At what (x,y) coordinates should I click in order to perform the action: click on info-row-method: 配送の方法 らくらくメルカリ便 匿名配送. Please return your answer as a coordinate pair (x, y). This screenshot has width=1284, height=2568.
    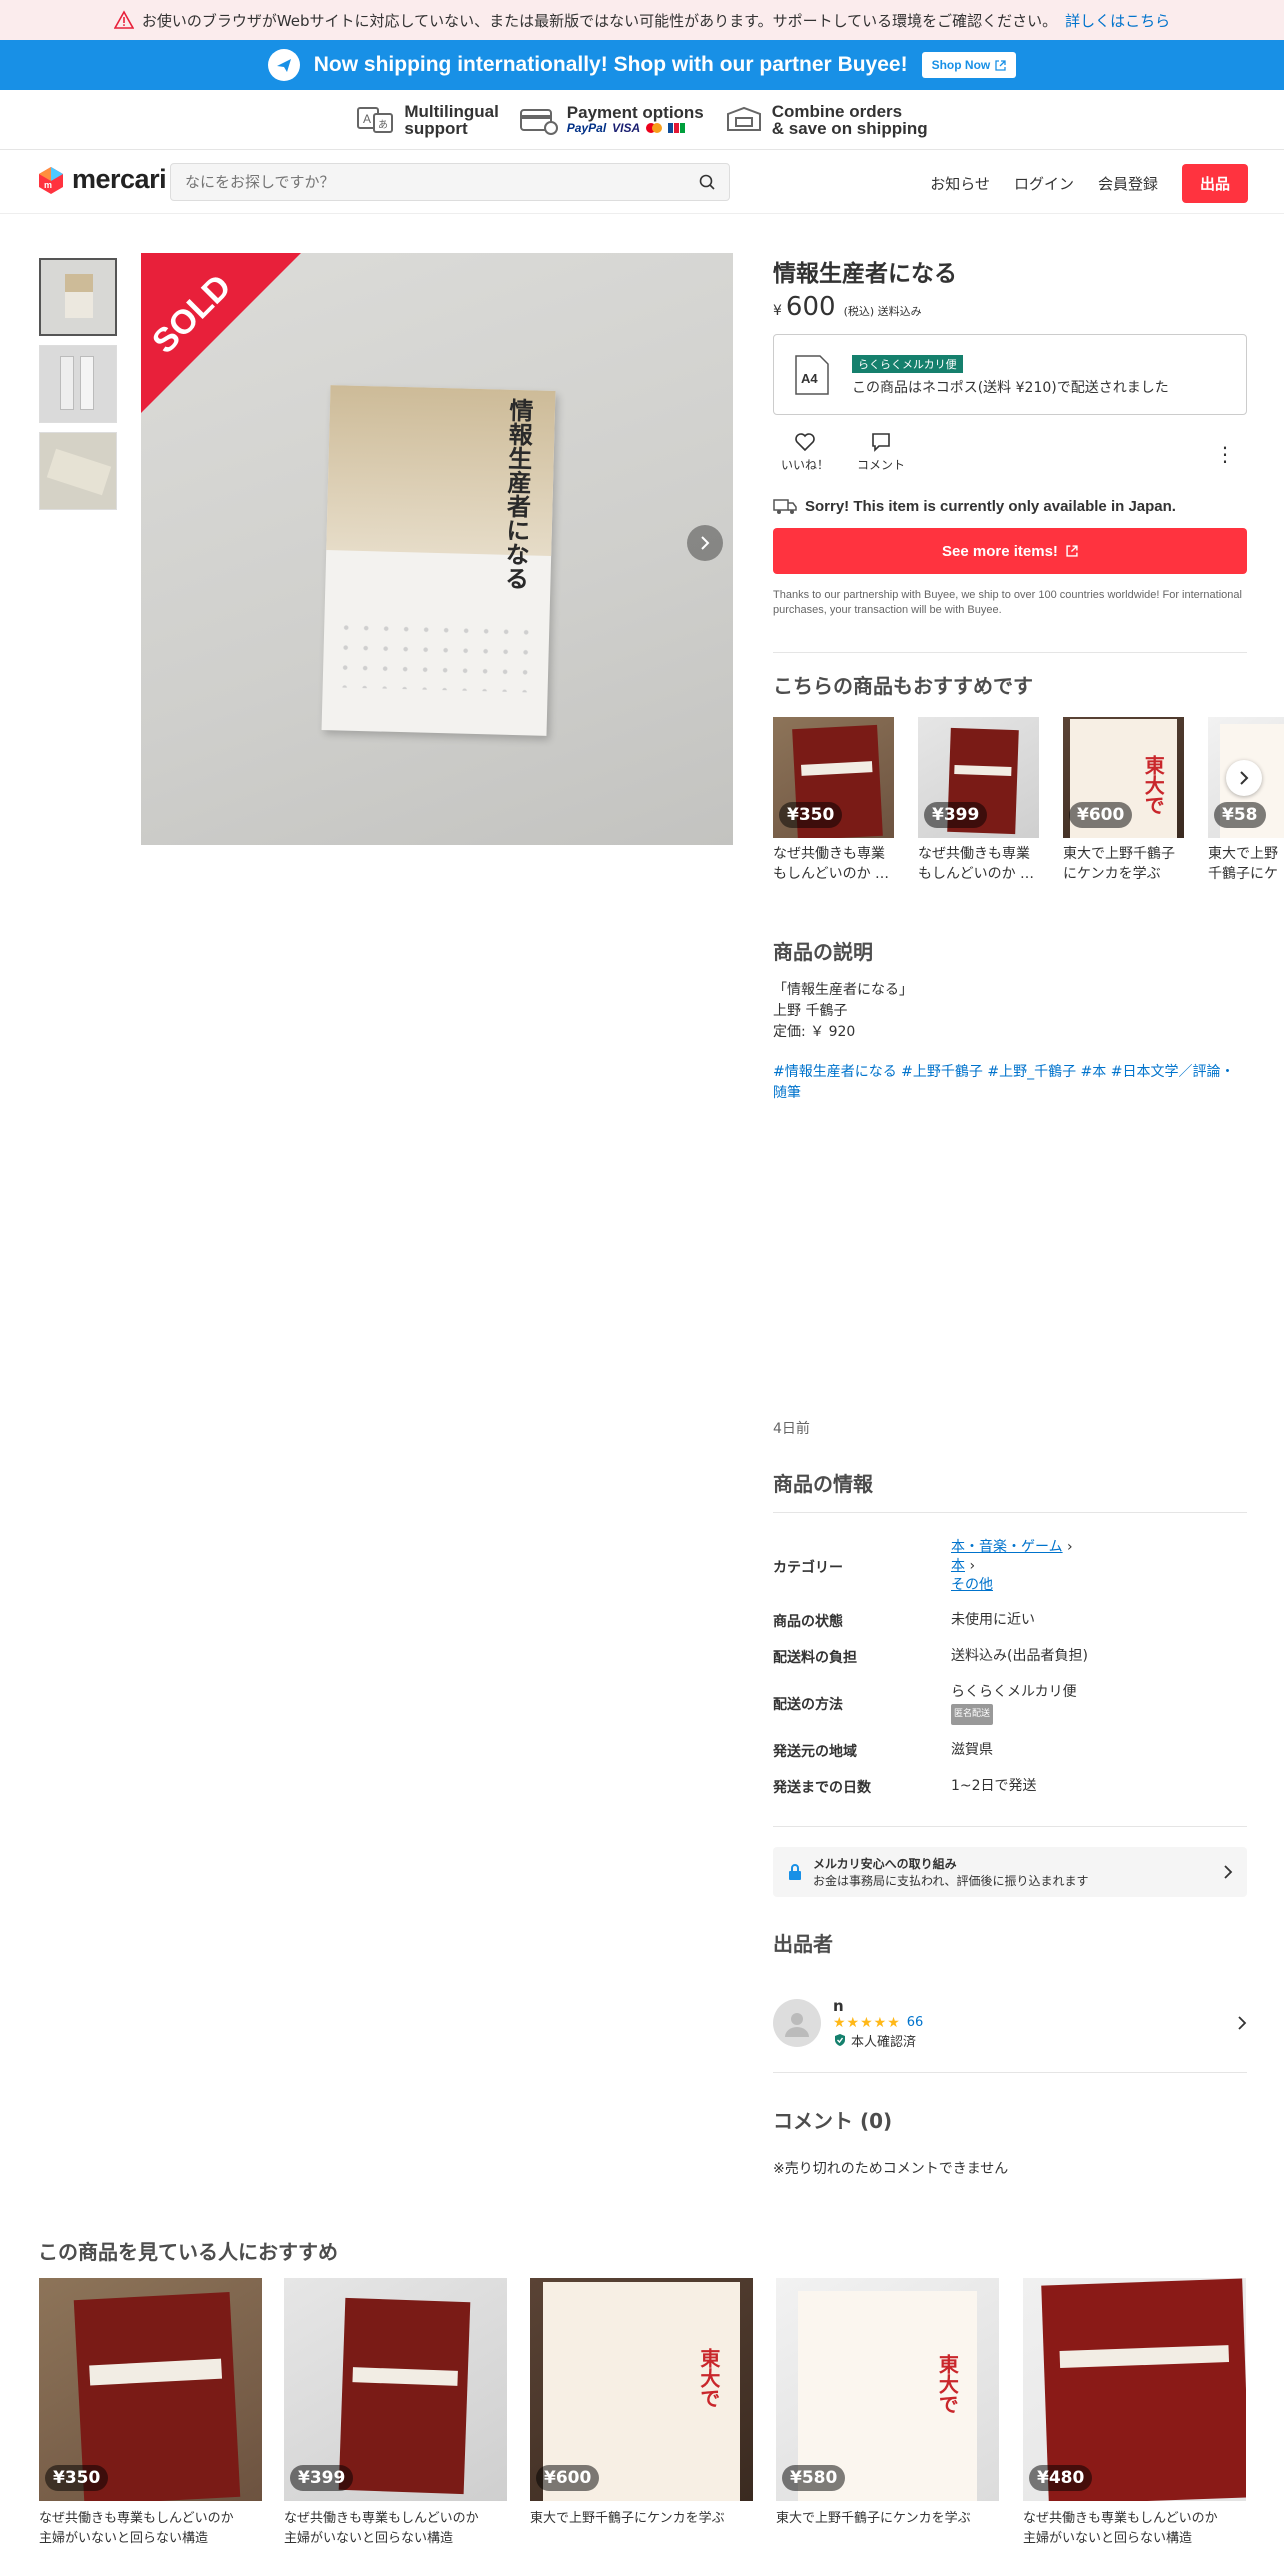
    Looking at the image, I should click on (1010, 1704).